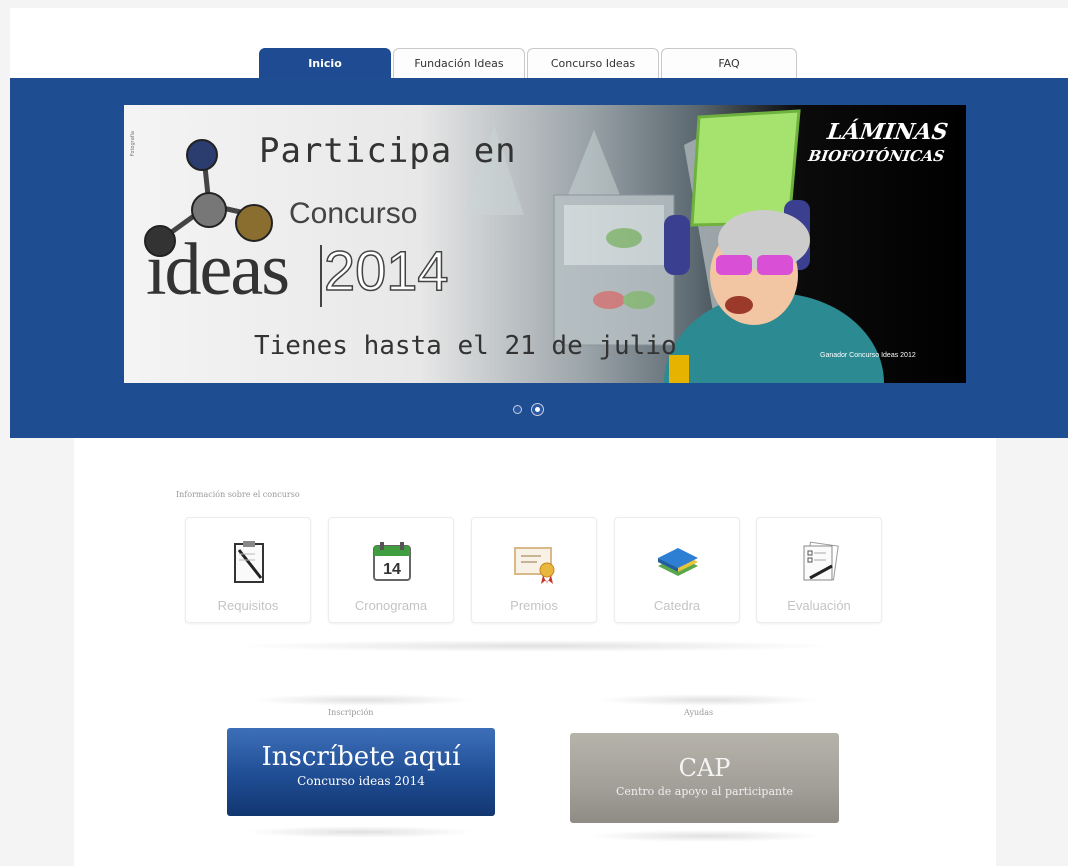 This screenshot has width=1068, height=866. Describe the element at coordinates (705, 836) in the screenshot. I see `ayudas-bottom-shadow` at that location.